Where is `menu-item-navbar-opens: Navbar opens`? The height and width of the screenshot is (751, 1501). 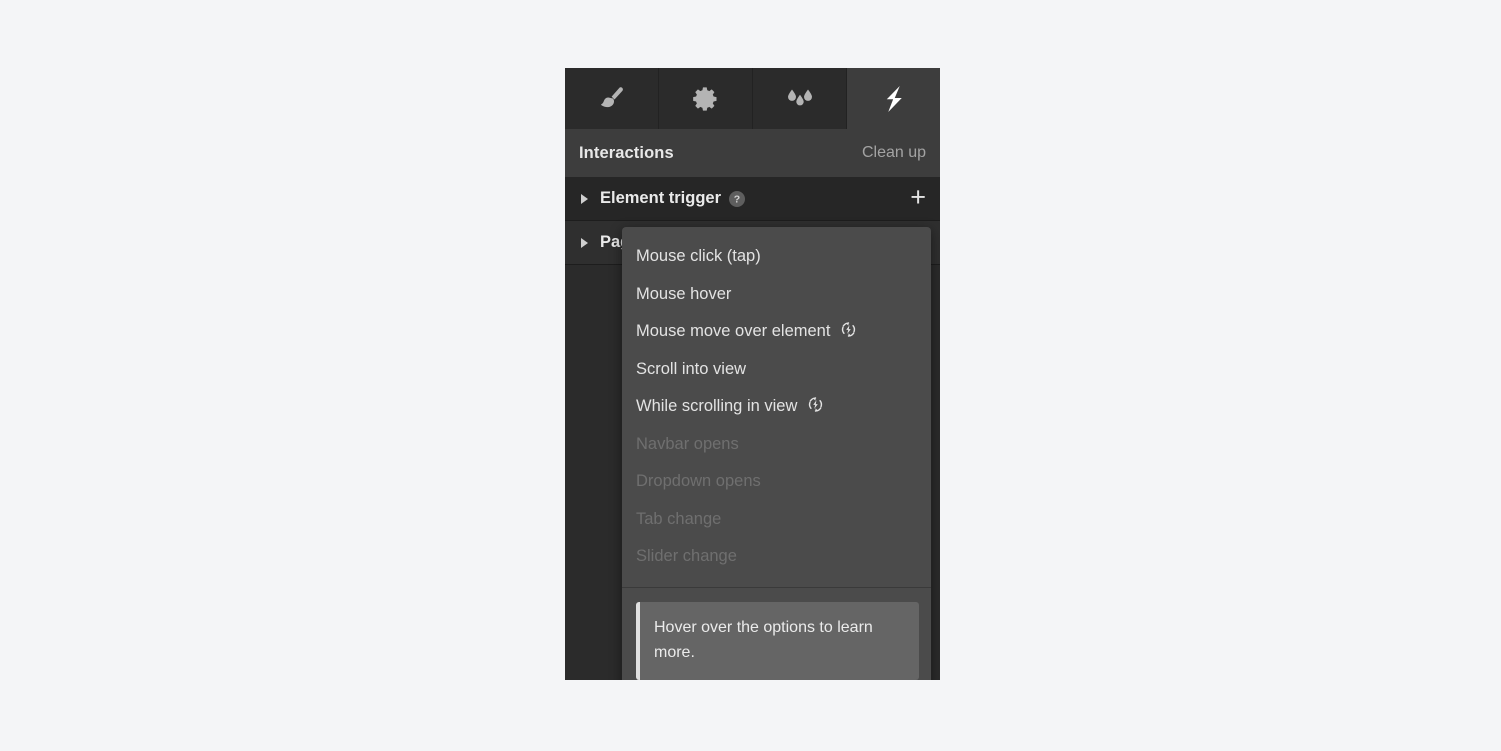 menu-item-navbar-opens: Navbar opens is located at coordinates (776, 445).